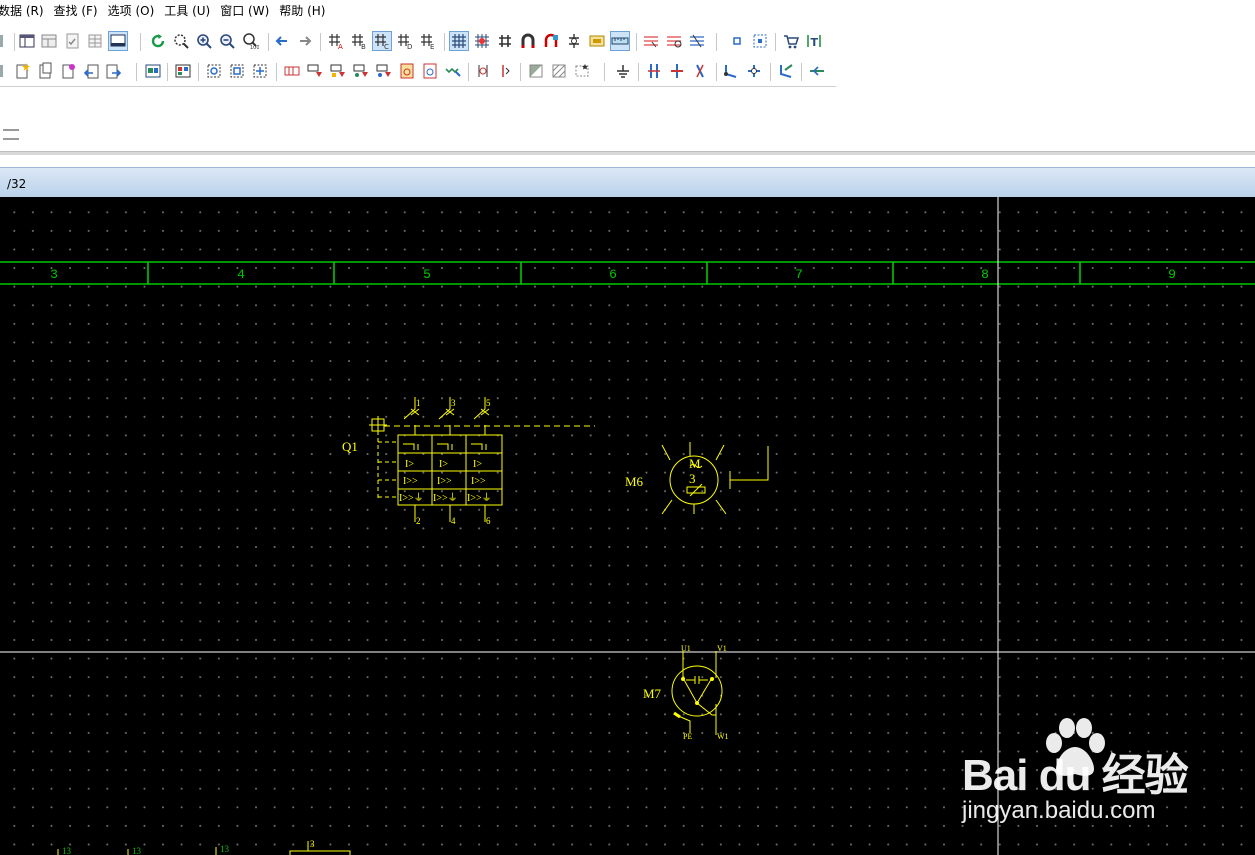 The height and width of the screenshot is (855, 1255). What do you see at coordinates (410, 481) in the screenshot?
I see `q1-trip-label: I>>` at bounding box center [410, 481].